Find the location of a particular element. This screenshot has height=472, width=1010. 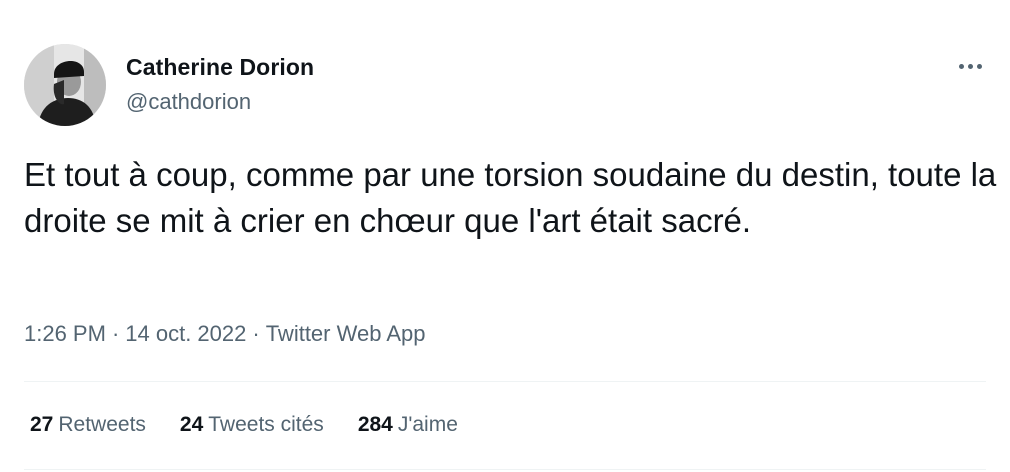

quote-tweets-count: 24 is located at coordinates (191, 424).